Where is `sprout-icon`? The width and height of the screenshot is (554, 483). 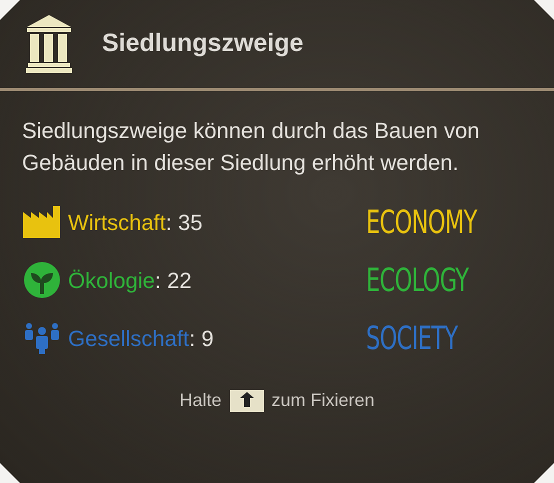 sprout-icon is located at coordinates (42, 280).